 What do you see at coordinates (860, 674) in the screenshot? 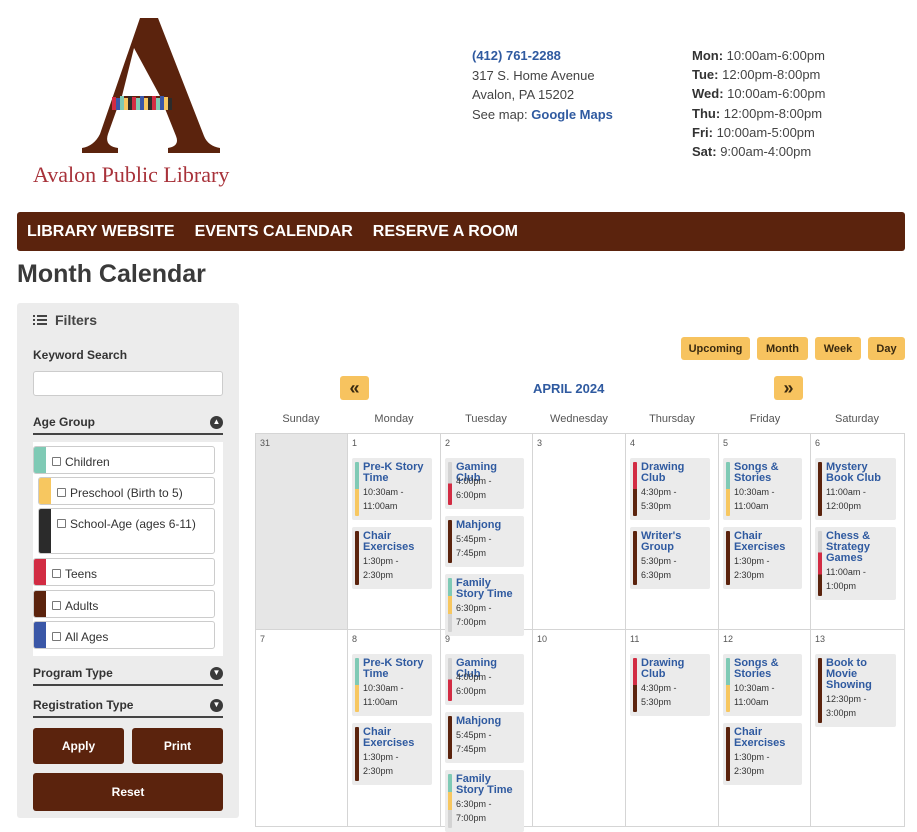
I see `event-title-link: Book to Movie Showing` at bounding box center [860, 674].